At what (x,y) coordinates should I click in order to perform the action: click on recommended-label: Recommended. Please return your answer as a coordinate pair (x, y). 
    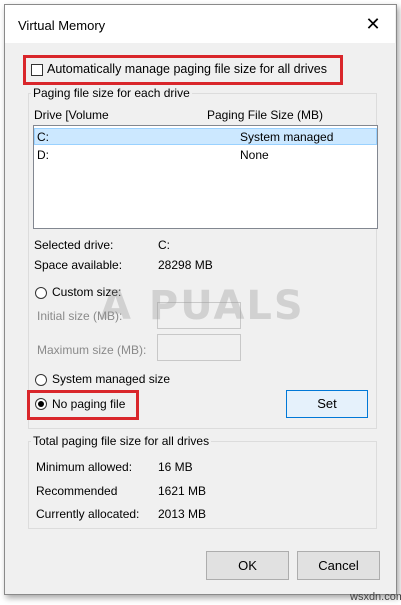
    Looking at the image, I should click on (77, 491).